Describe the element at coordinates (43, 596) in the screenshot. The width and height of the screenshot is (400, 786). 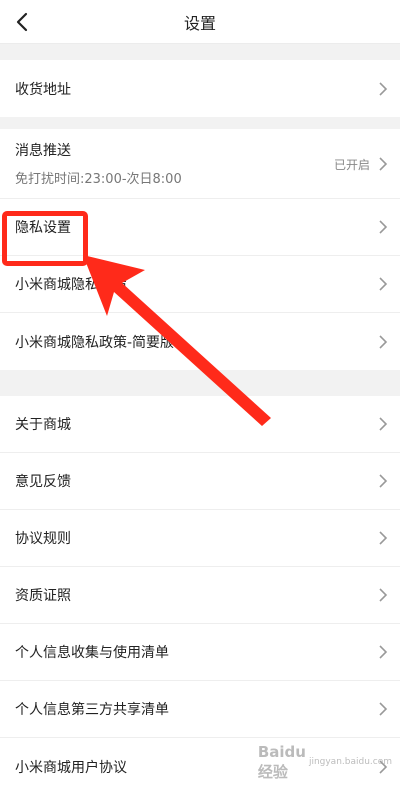
I see `row-label: 资质证照` at that location.